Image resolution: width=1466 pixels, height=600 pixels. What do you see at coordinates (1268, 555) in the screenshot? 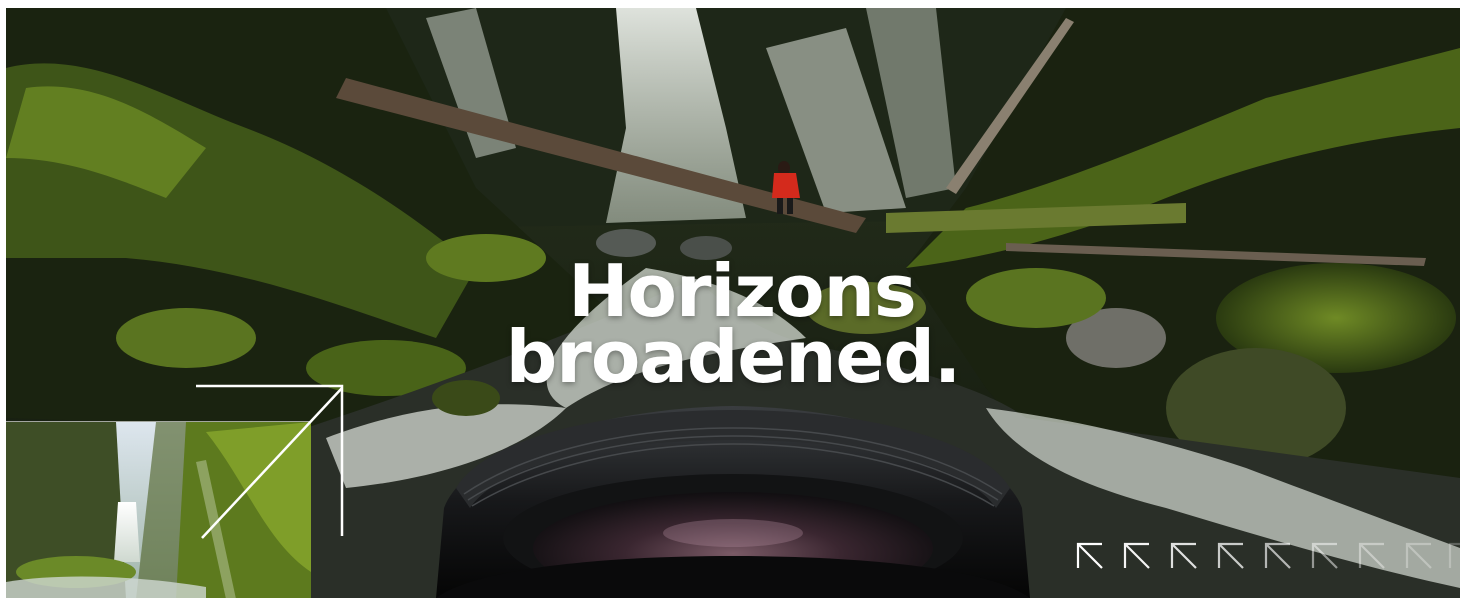
I see `chevron-arrows-decoration` at bounding box center [1268, 555].